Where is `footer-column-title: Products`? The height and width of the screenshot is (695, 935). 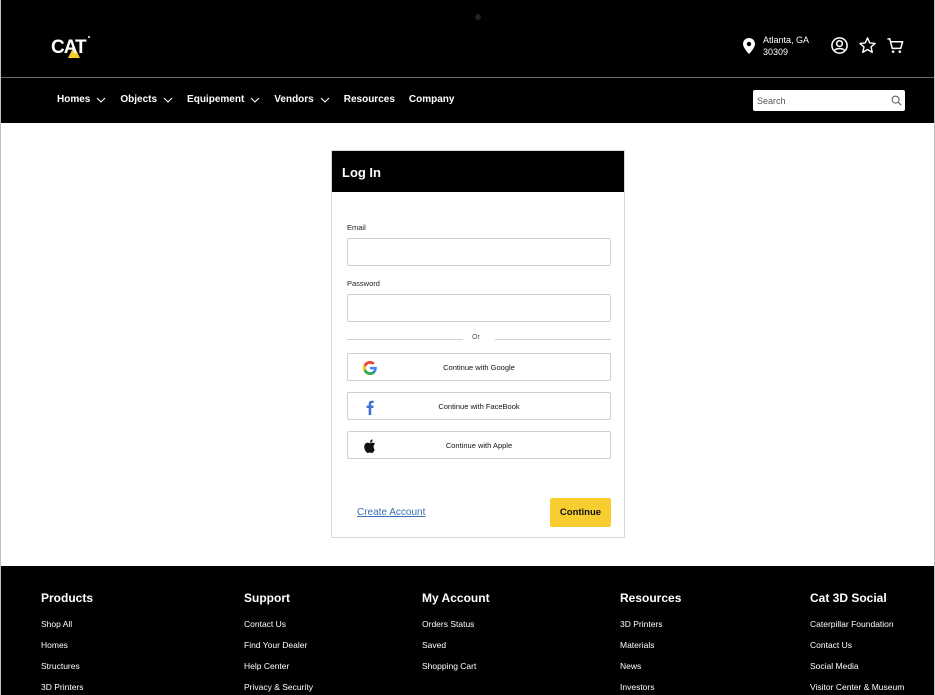 footer-column-title: Products is located at coordinates (67, 598).